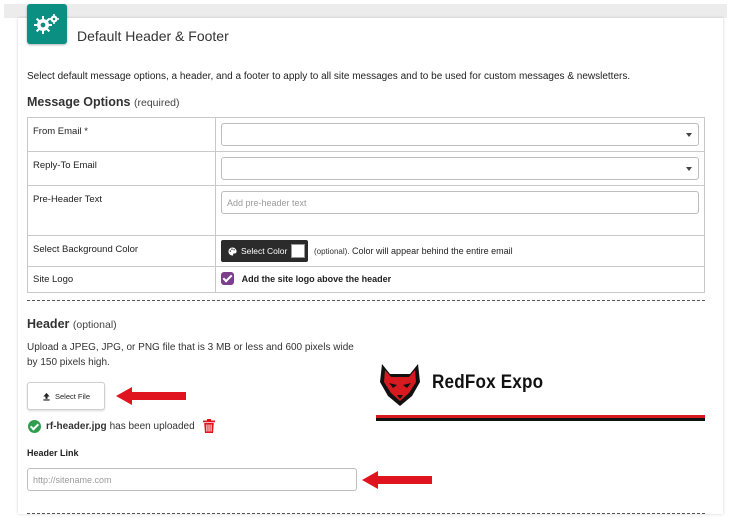 The image size is (733, 518). What do you see at coordinates (72, 396) in the screenshot?
I see `select-file-label: Select File` at bounding box center [72, 396].